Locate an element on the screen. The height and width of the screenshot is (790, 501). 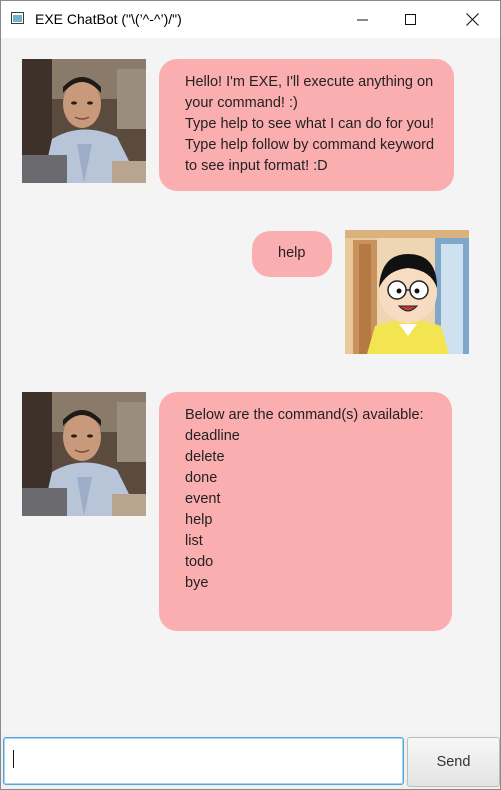
message-line: delete is located at coordinates (205, 457).